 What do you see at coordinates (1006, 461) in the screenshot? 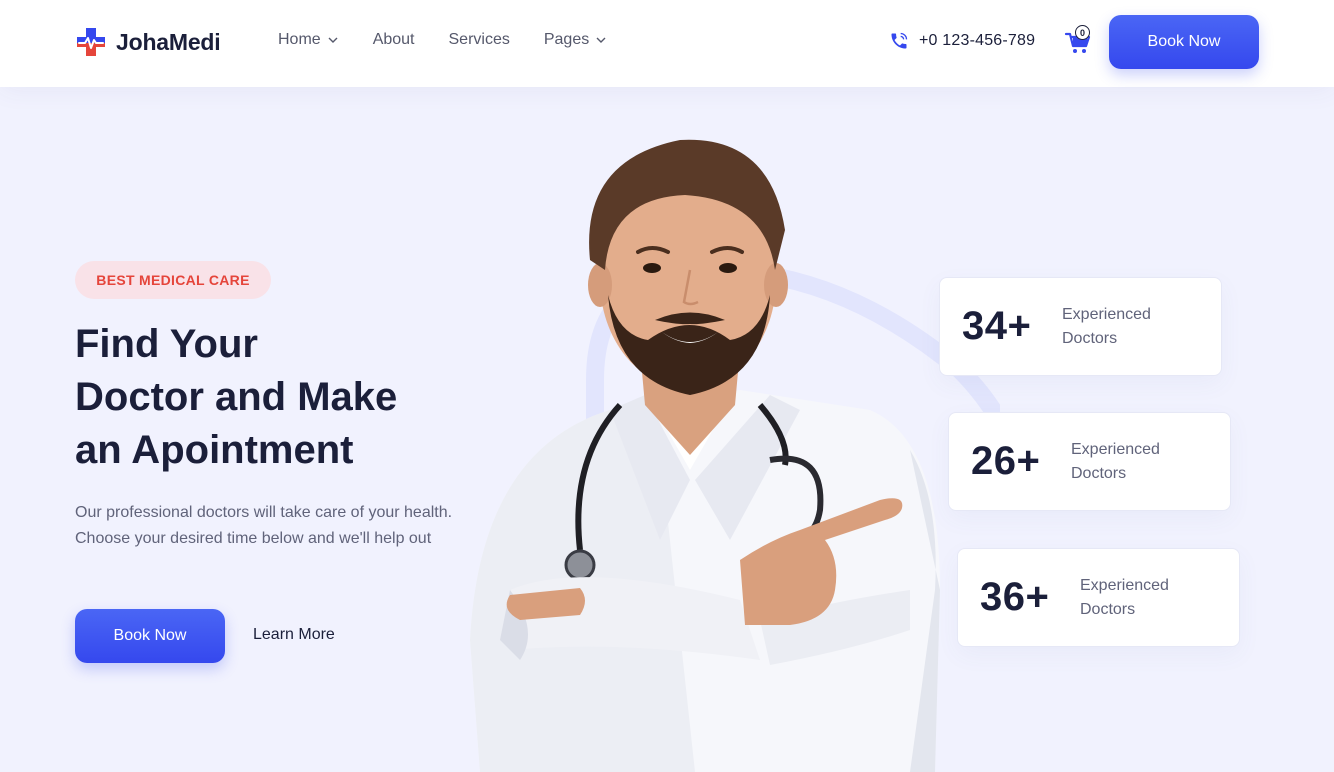
I see `stat-value: 26+` at bounding box center [1006, 461].